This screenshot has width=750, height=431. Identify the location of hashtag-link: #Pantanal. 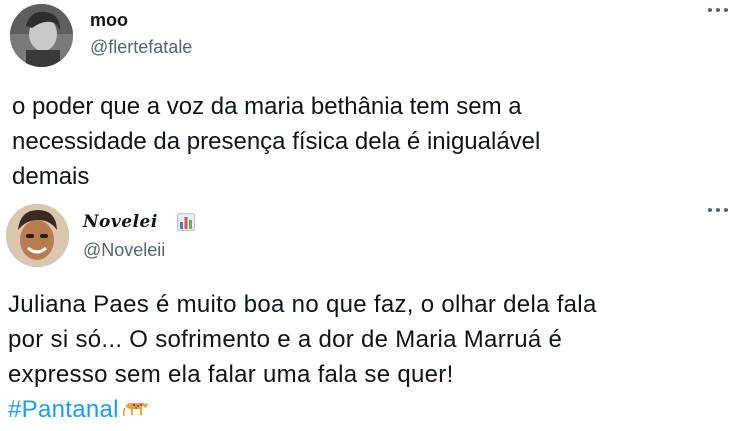
(63, 409).